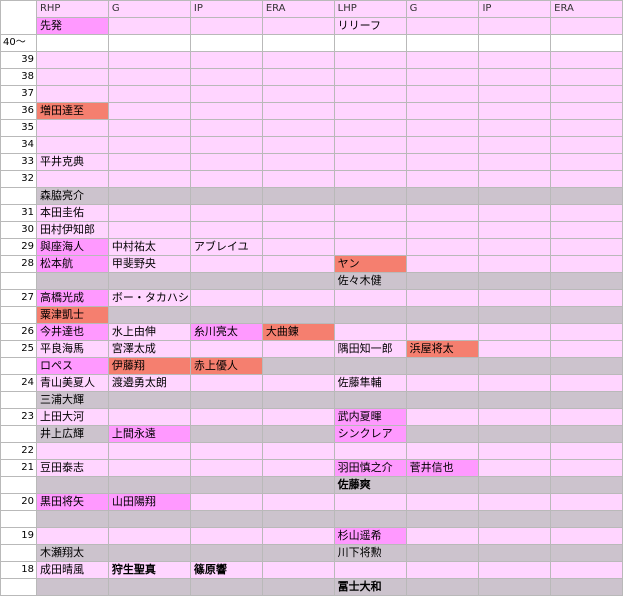  Describe the element at coordinates (18, 17) in the screenshot. I see `corner-cell` at that location.